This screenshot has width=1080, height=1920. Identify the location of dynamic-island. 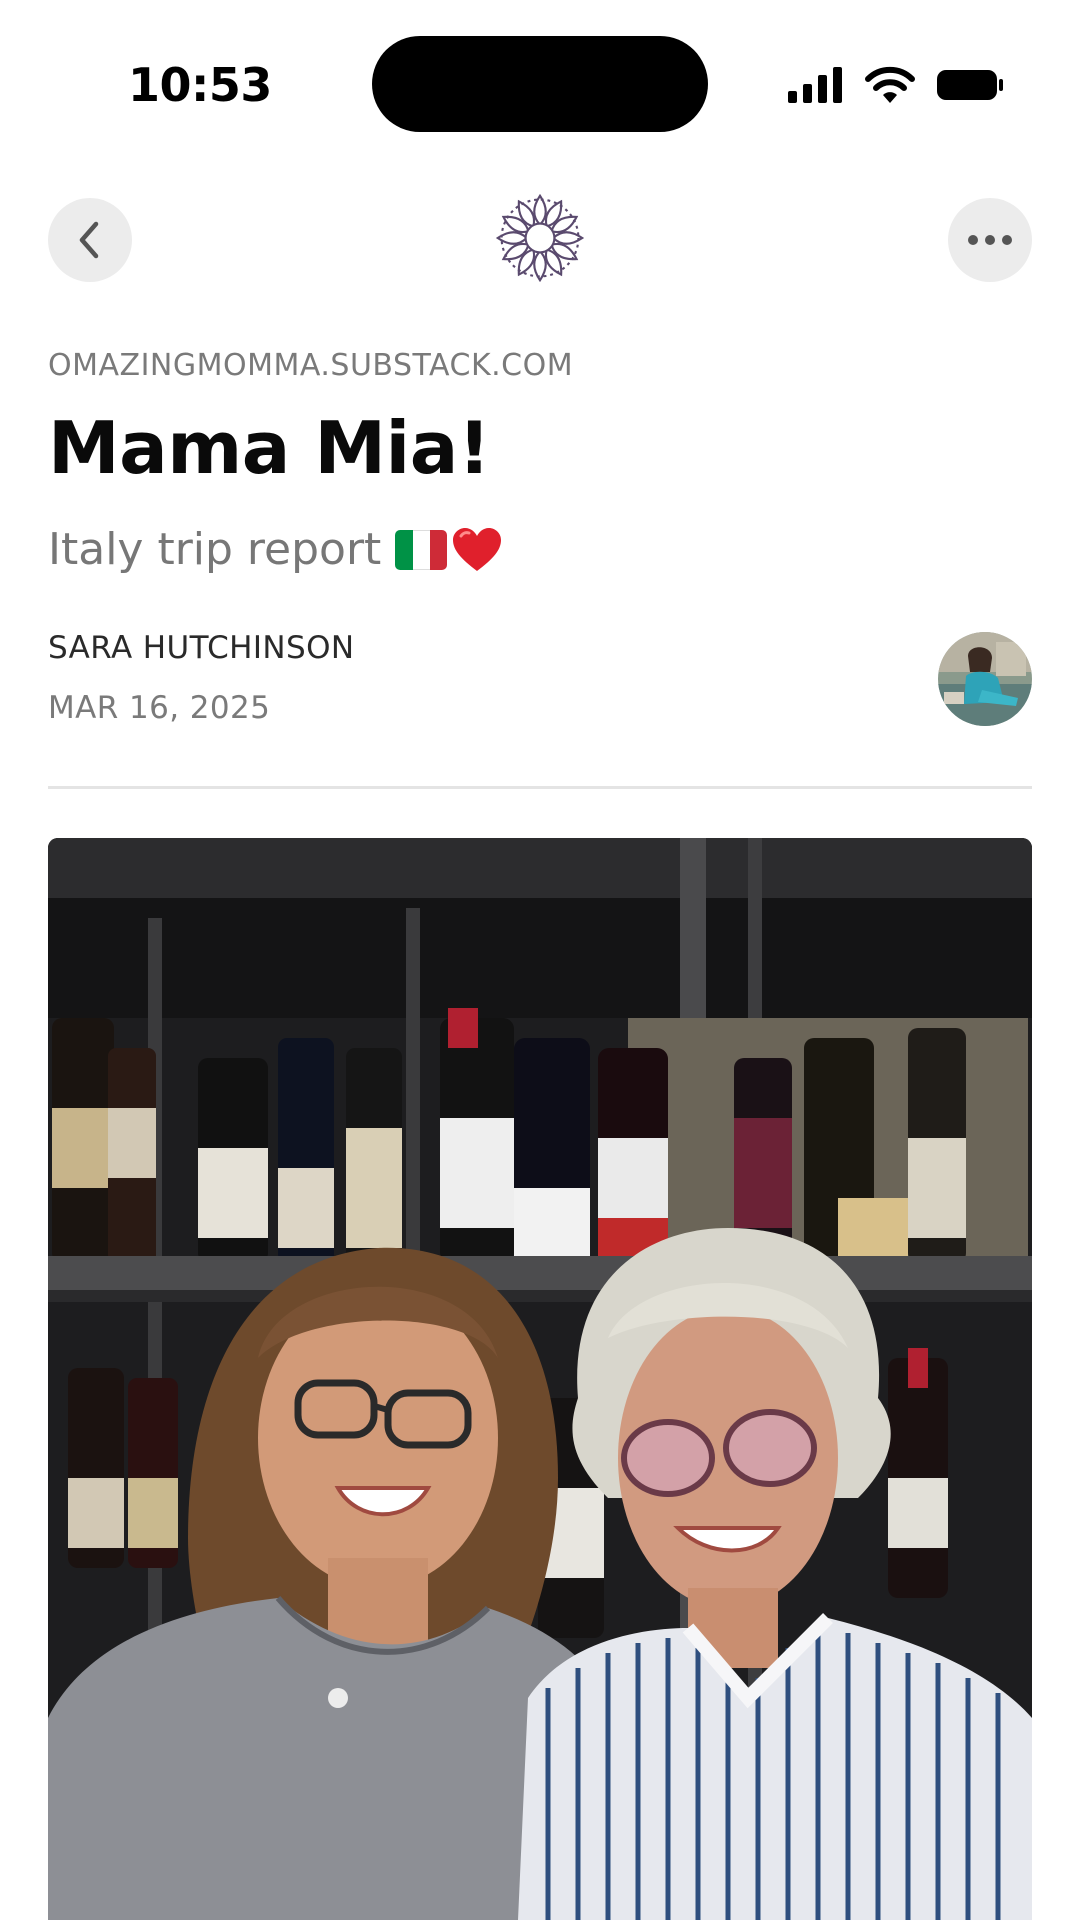
(540, 84).